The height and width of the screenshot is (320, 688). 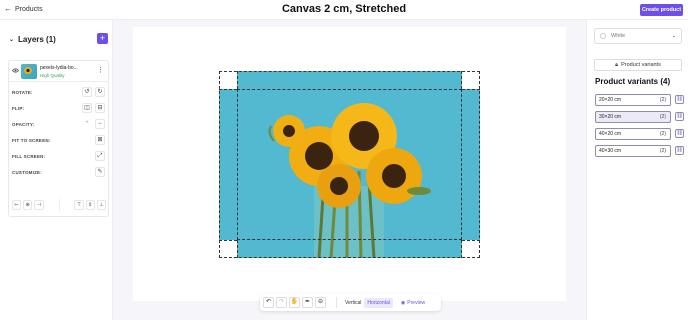 I want to click on color-select: White ⌄, so click(x=638, y=36).